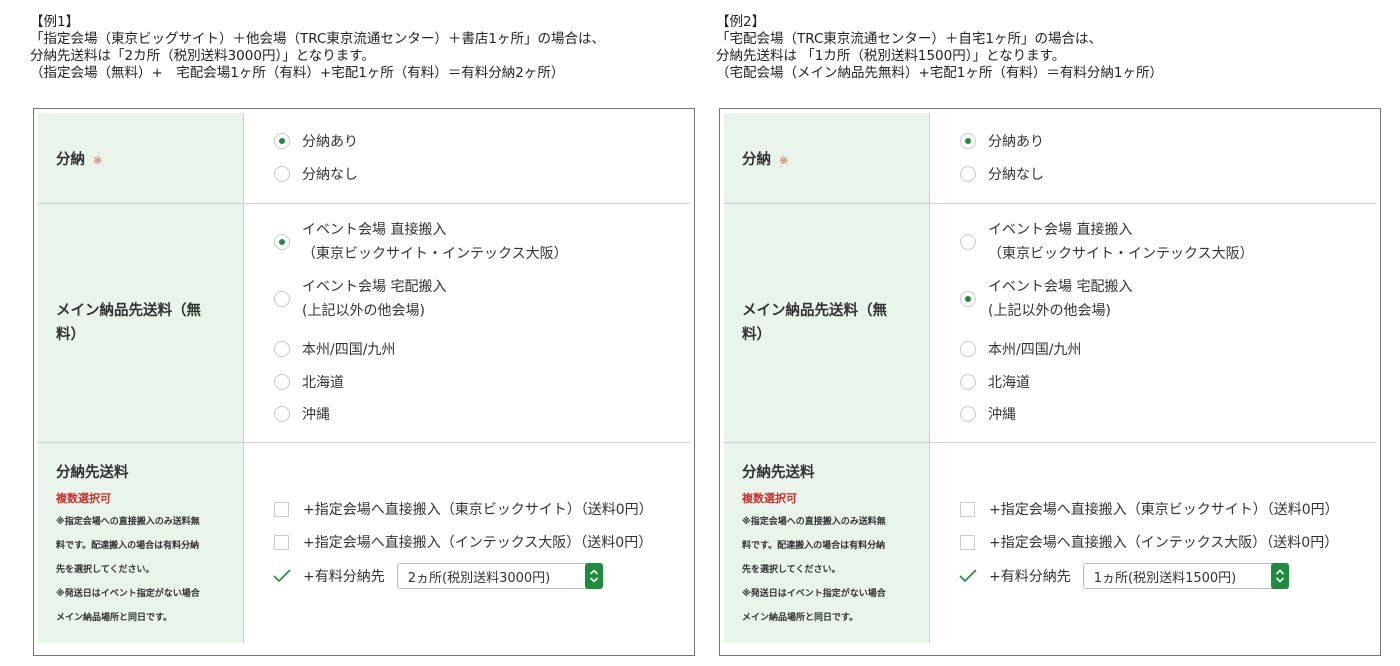  I want to click on select-value: 1ヵ所(税別送料1500円), so click(1165, 578).